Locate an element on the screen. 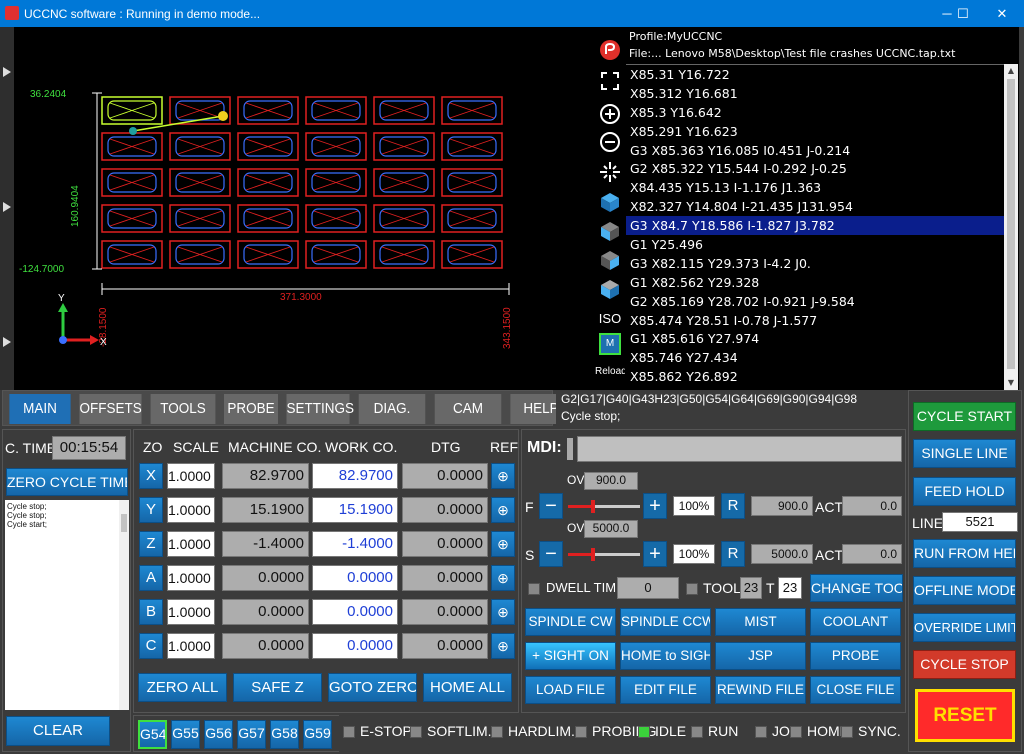  gcode-line: G3 X82.115 Y29.373 I-4.2 J0. is located at coordinates (815, 263).